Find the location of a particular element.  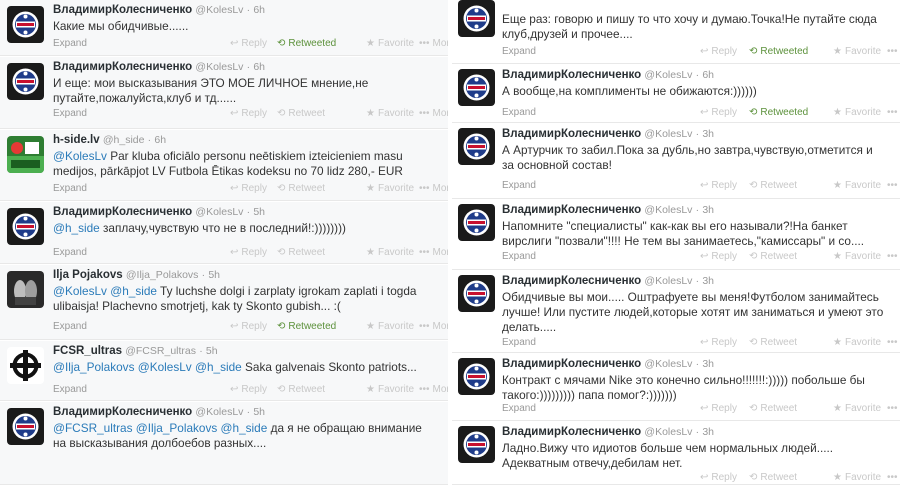

author-handle: @FCSR_ultras is located at coordinates (160, 351).